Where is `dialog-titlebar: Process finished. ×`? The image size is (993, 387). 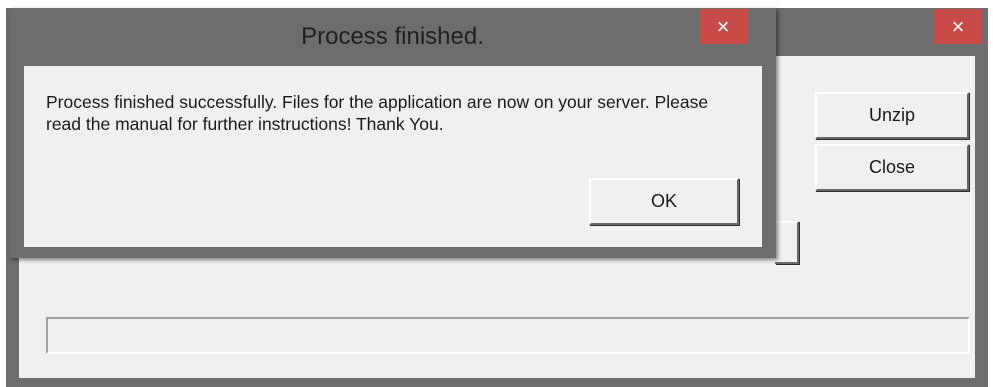
dialog-titlebar: Process finished. × is located at coordinates (392, 37).